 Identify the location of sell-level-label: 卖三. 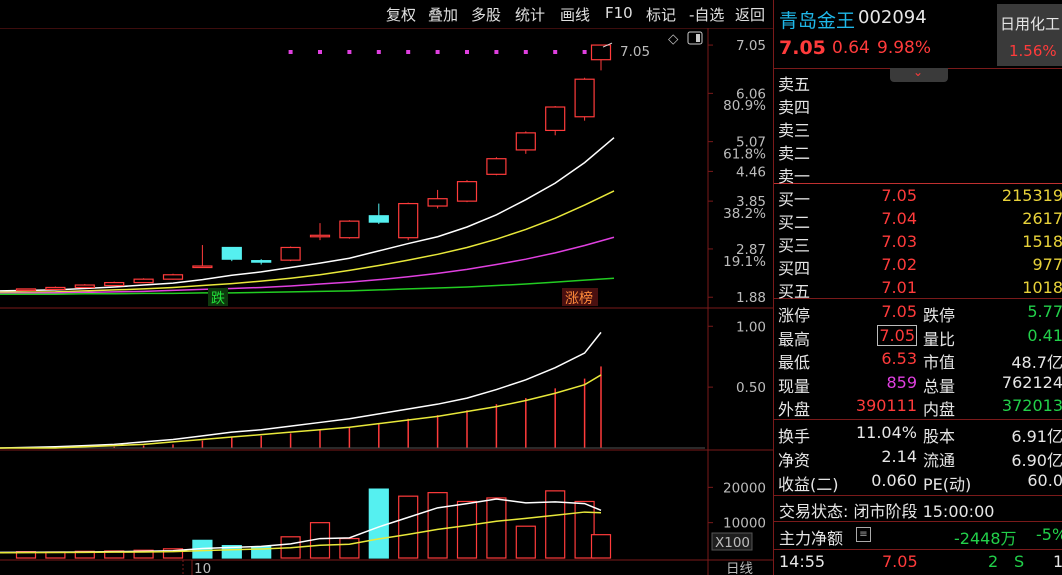
(794, 130).